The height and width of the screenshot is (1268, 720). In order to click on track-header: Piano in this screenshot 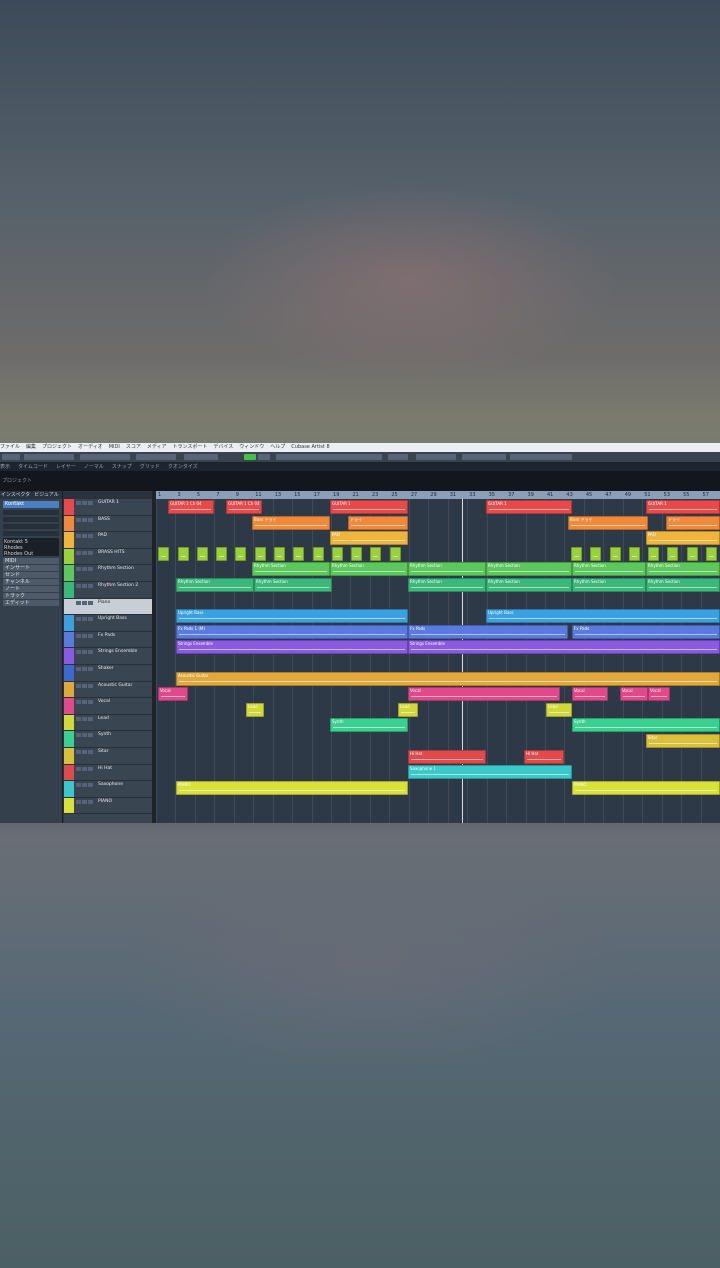, I will do `click(108, 607)`.